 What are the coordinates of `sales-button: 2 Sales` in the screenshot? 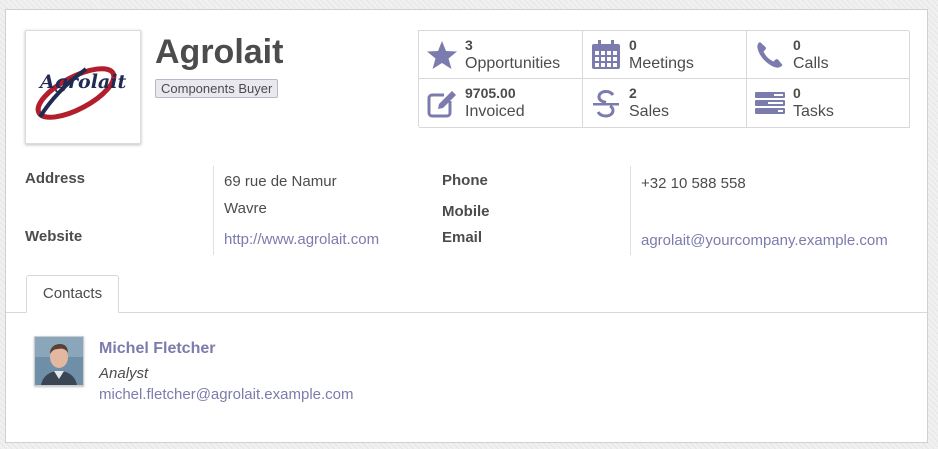 It's located at (665, 103).